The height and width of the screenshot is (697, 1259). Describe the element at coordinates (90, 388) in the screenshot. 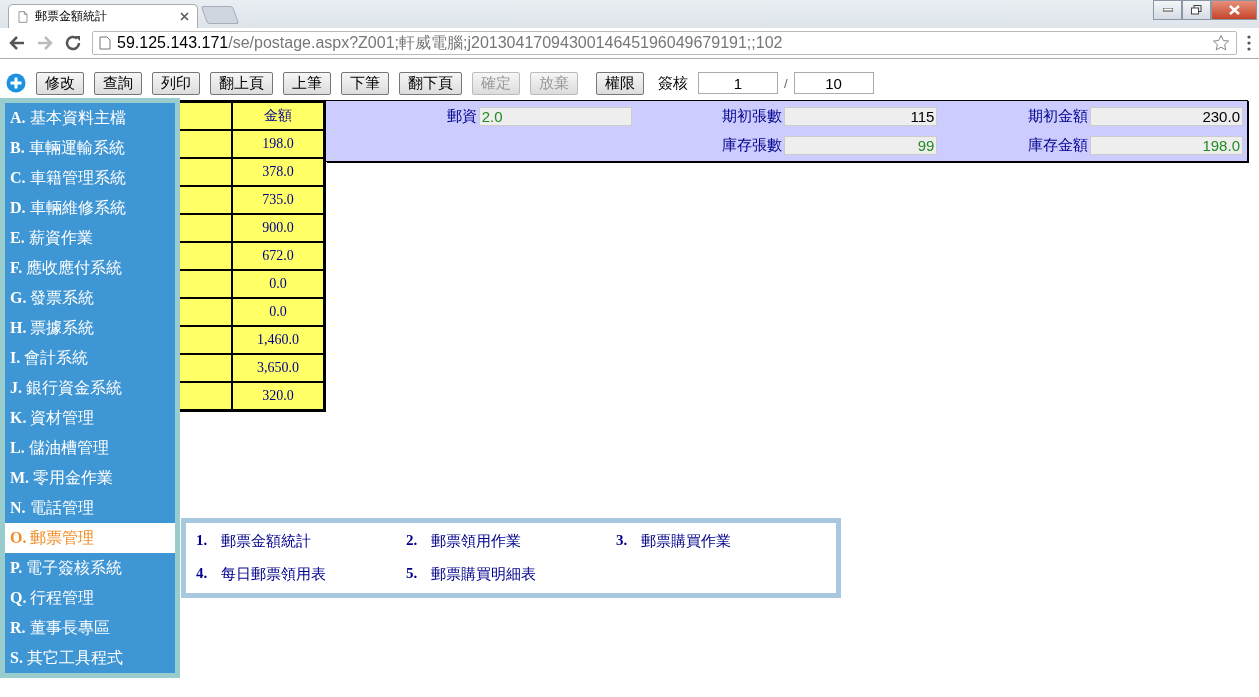

I see `sidebar-item: J. 銀行資金系統` at that location.